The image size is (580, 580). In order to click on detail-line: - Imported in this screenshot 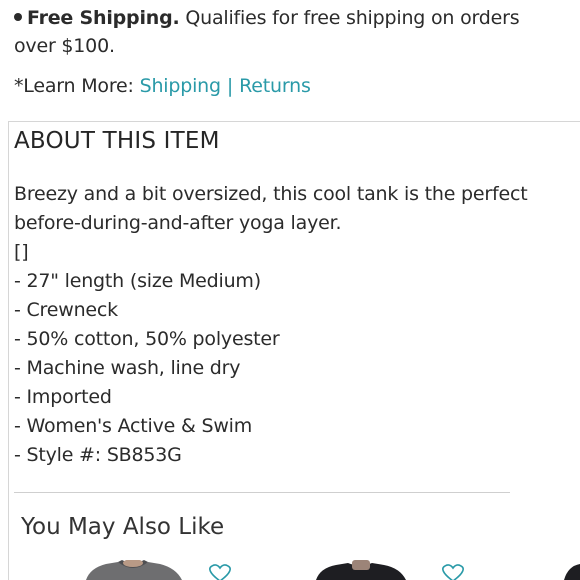, I will do `click(63, 397)`.